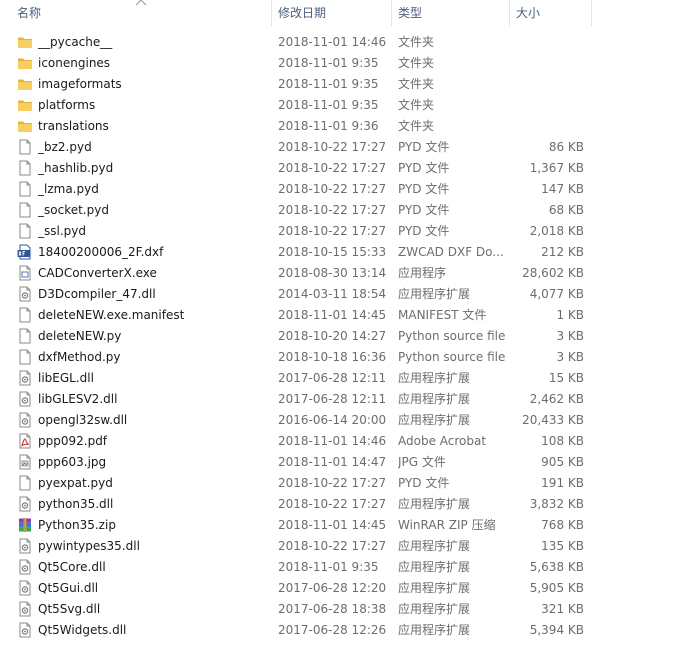 The width and height of the screenshot is (692, 647). Describe the element at coordinates (346, 588) in the screenshot. I see `file-row: Qt5Gui.dll 2017-06-28 12:20 应用程序扩展 5,905 KB` at that location.